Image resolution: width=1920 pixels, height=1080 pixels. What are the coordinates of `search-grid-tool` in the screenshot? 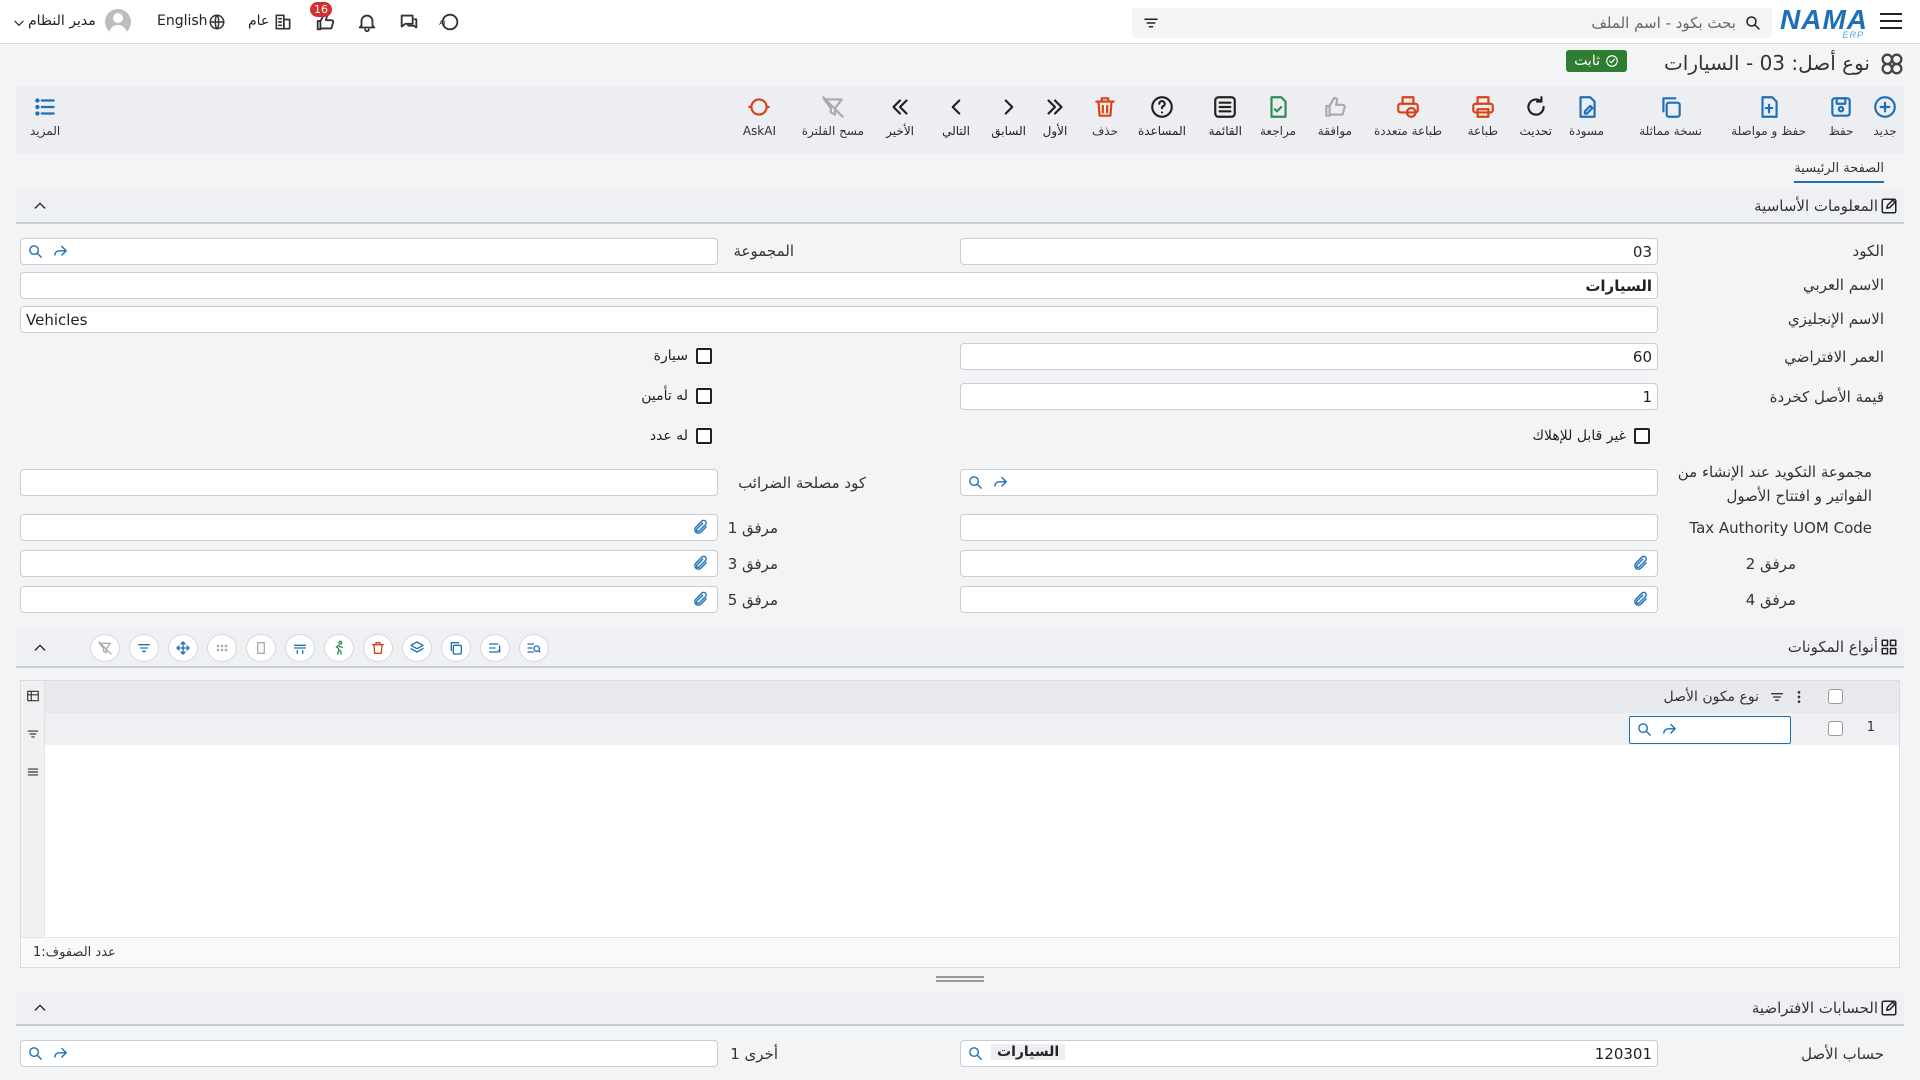 It's located at (534, 648).